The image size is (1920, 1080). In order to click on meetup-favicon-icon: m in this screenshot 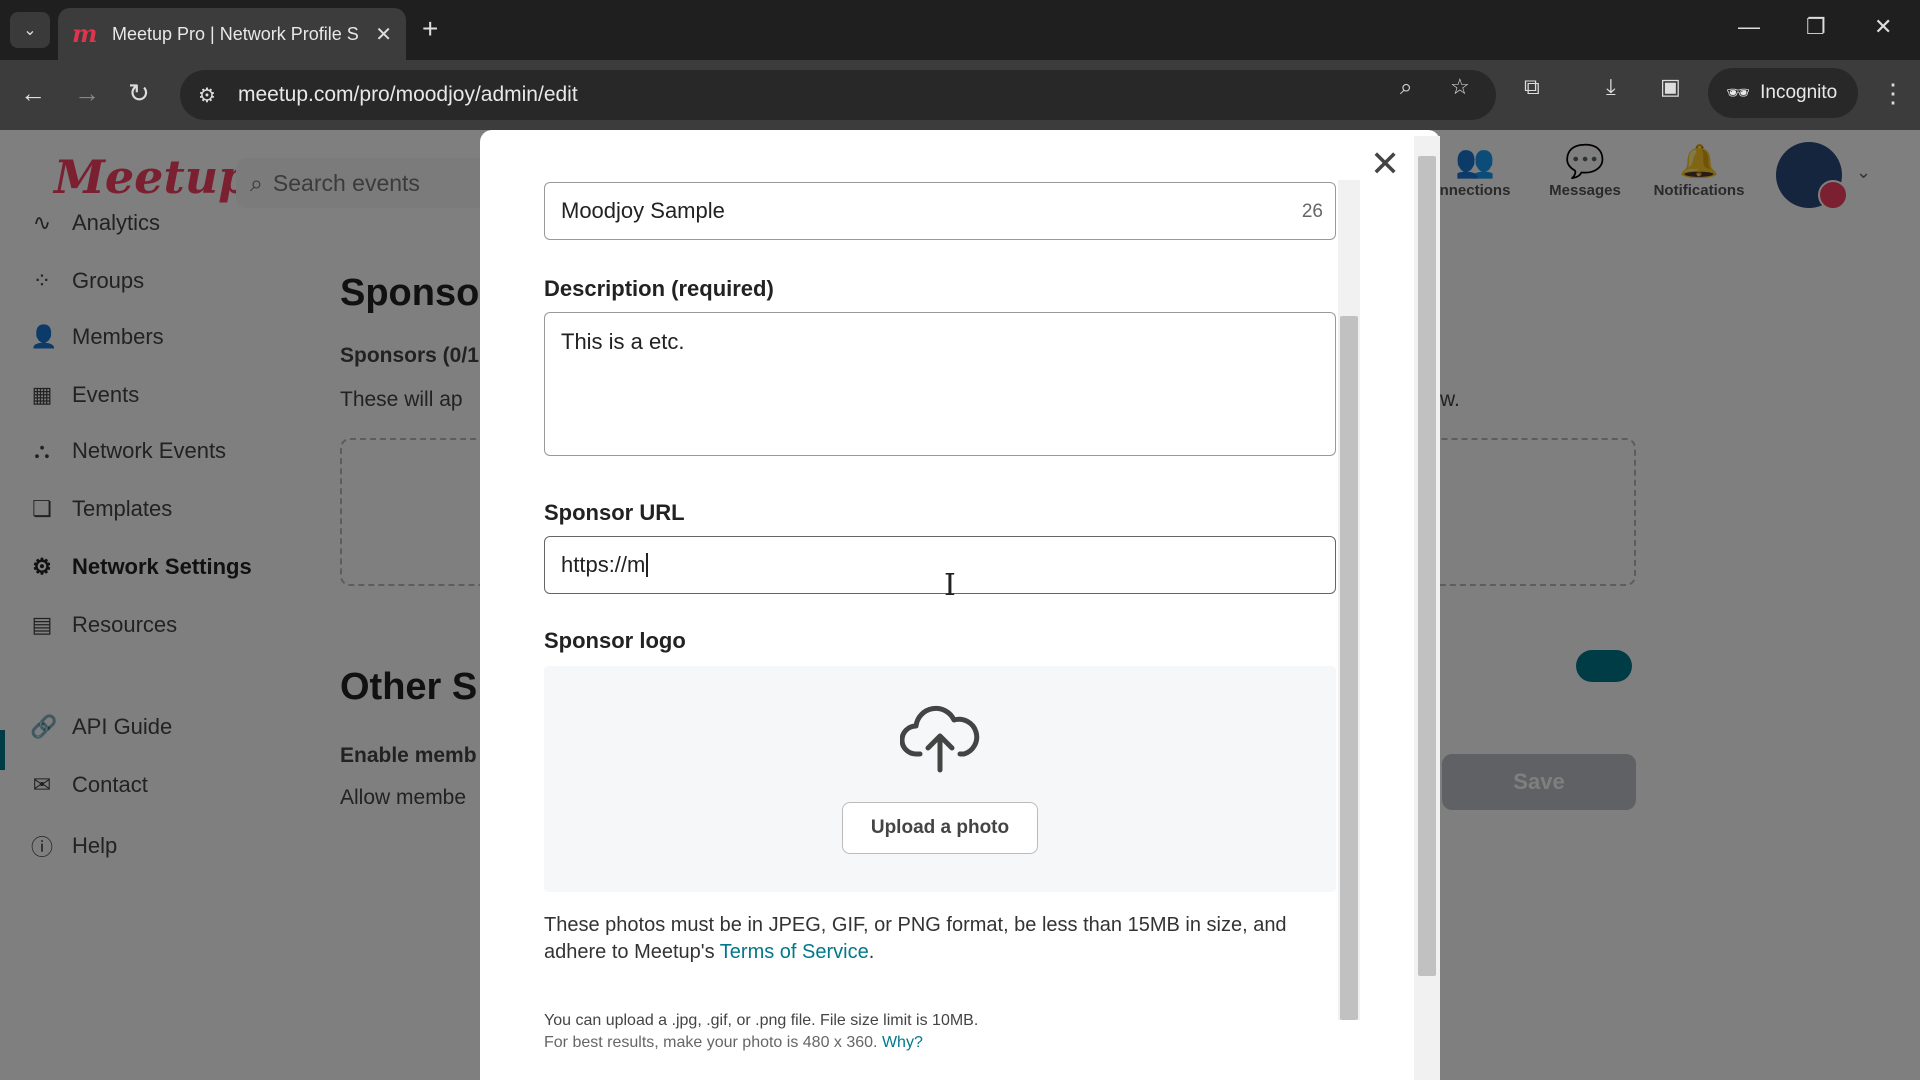, I will do `click(85, 33)`.